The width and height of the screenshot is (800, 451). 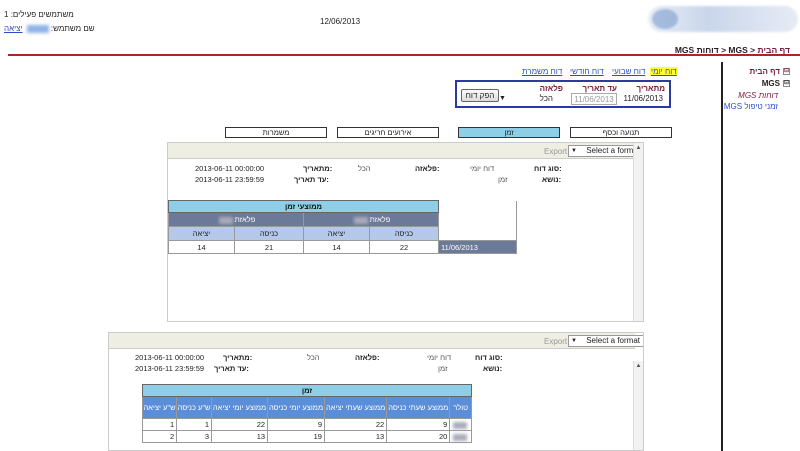 I want to click on username-label: שם משתמש:, so click(x=72, y=28).